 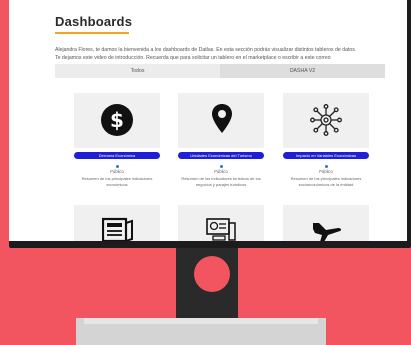 I want to click on dashboard-card-analytics, so click(x=221, y=223).